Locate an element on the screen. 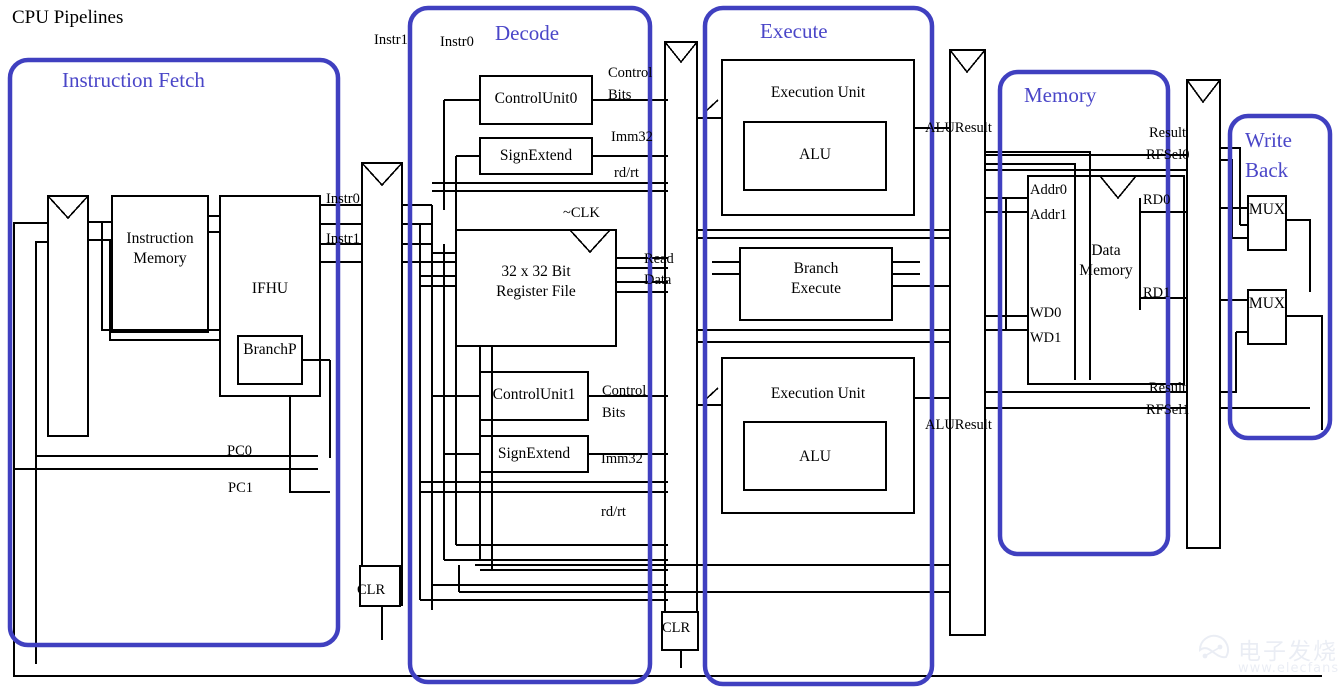 Image resolution: width=1338 pixels, height=698 pixels. block-instruction-memory-line1: Instruction is located at coordinates (160, 238).